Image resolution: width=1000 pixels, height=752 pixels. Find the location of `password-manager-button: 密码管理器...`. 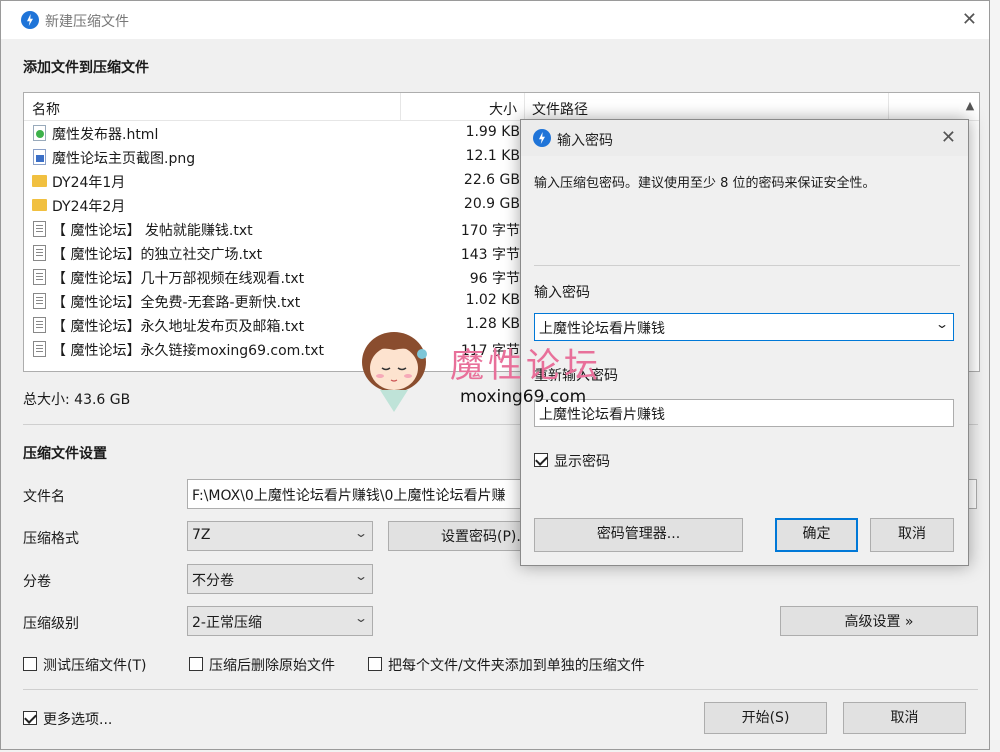

password-manager-button: 密码管理器... is located at coordinates (638, 535).